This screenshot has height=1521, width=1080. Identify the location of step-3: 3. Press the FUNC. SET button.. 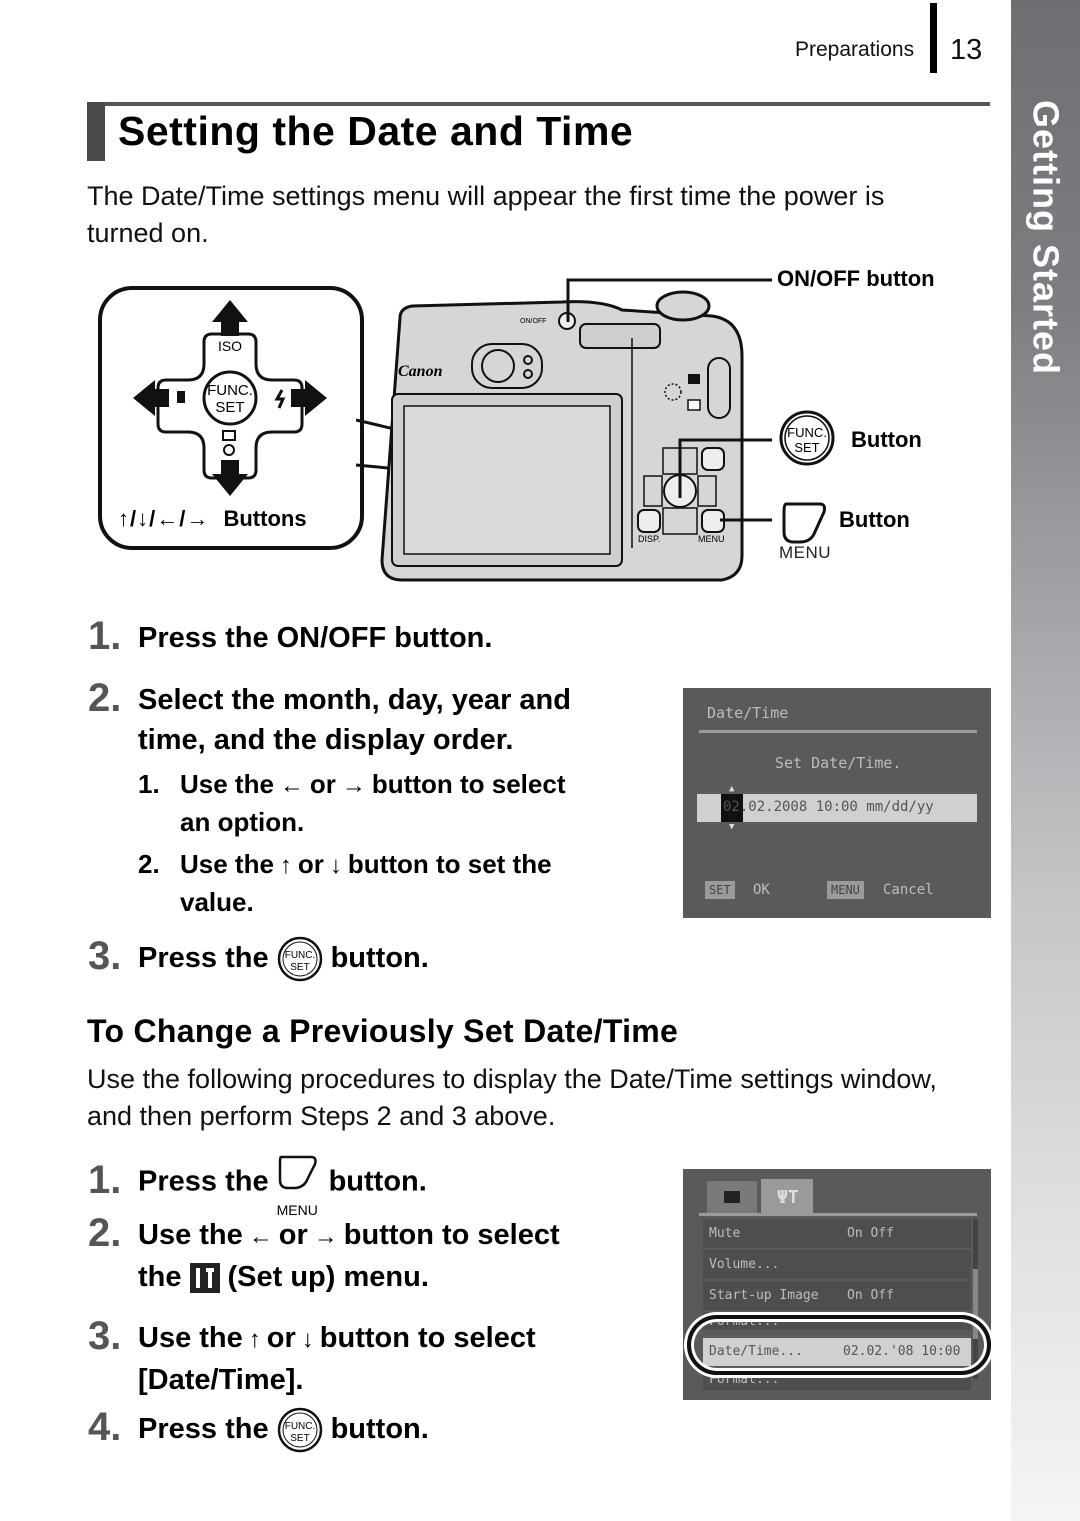
(258, 959).